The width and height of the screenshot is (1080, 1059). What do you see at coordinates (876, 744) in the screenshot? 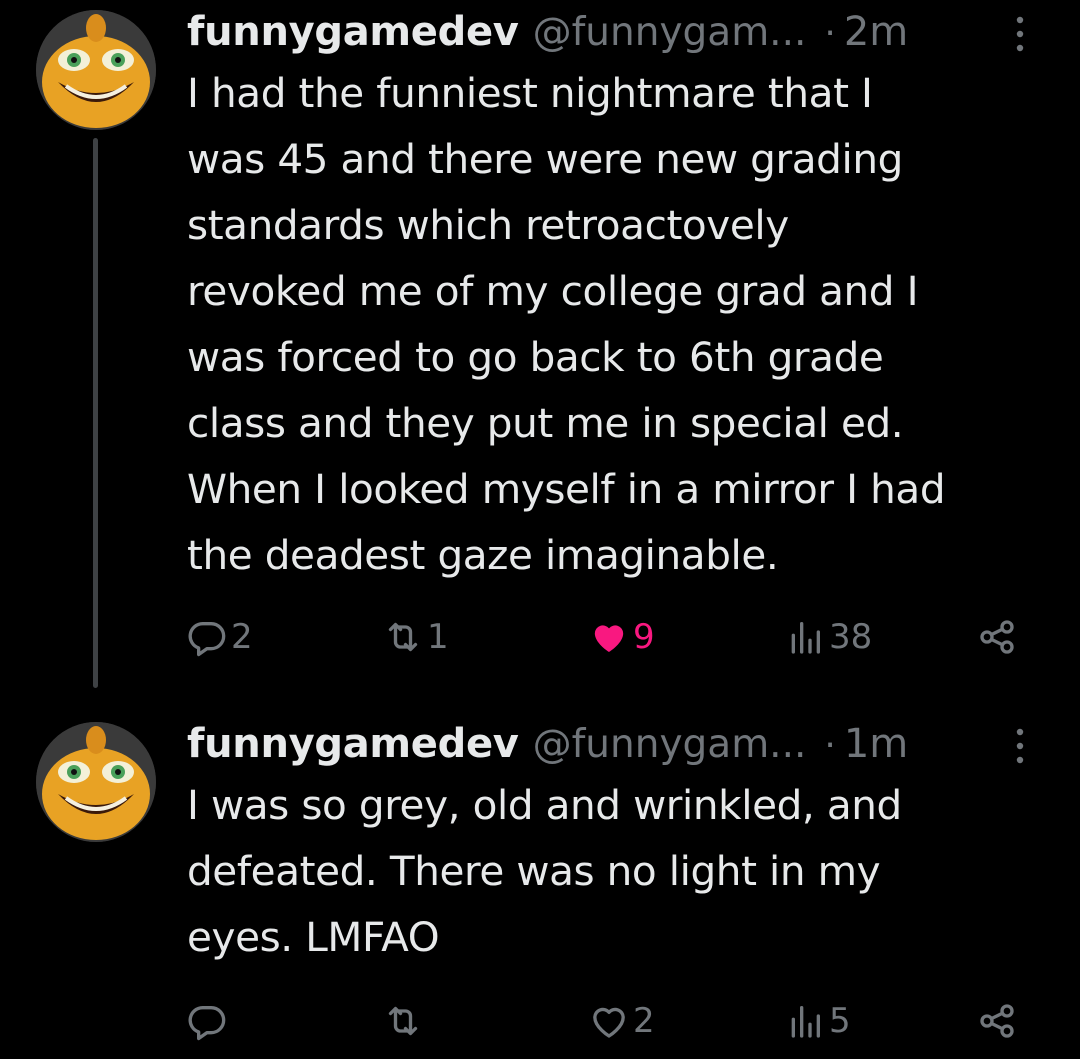
I see `timestamp: 1m` at bounding box center [876, 744].